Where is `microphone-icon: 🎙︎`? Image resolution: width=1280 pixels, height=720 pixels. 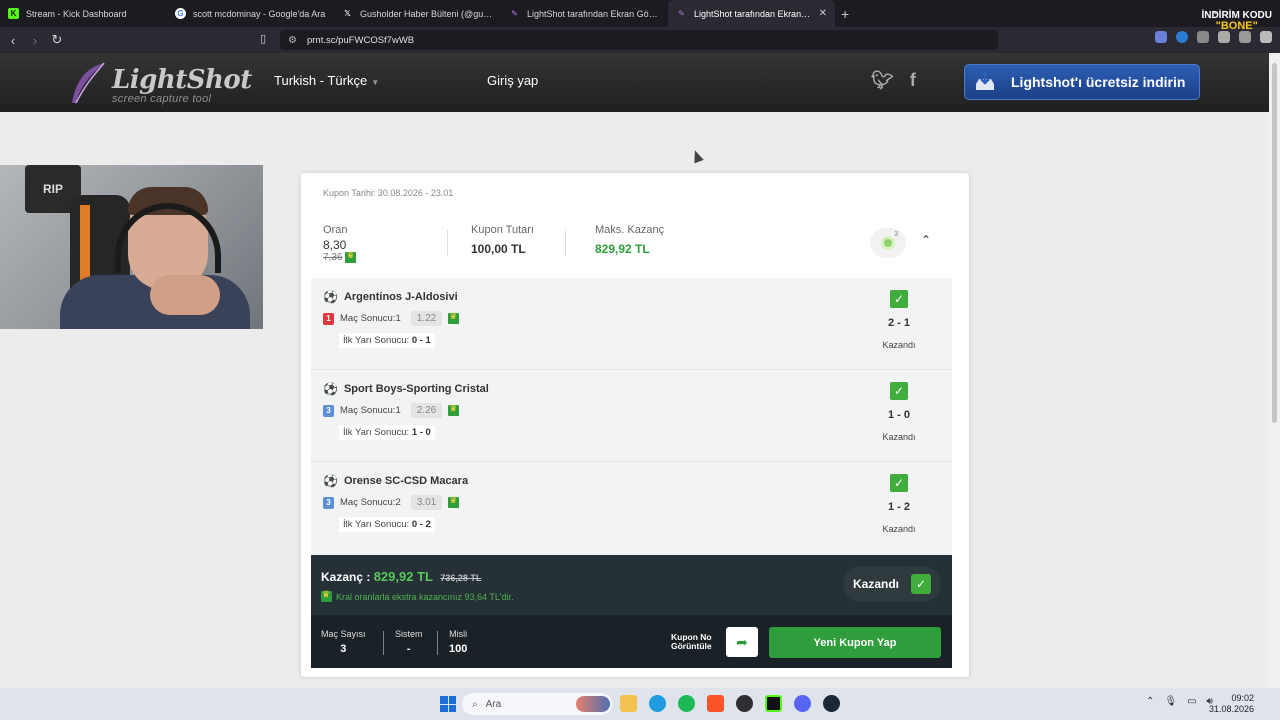 microphone-icon: 🎙︎ is located at coordinates (1170, 701).